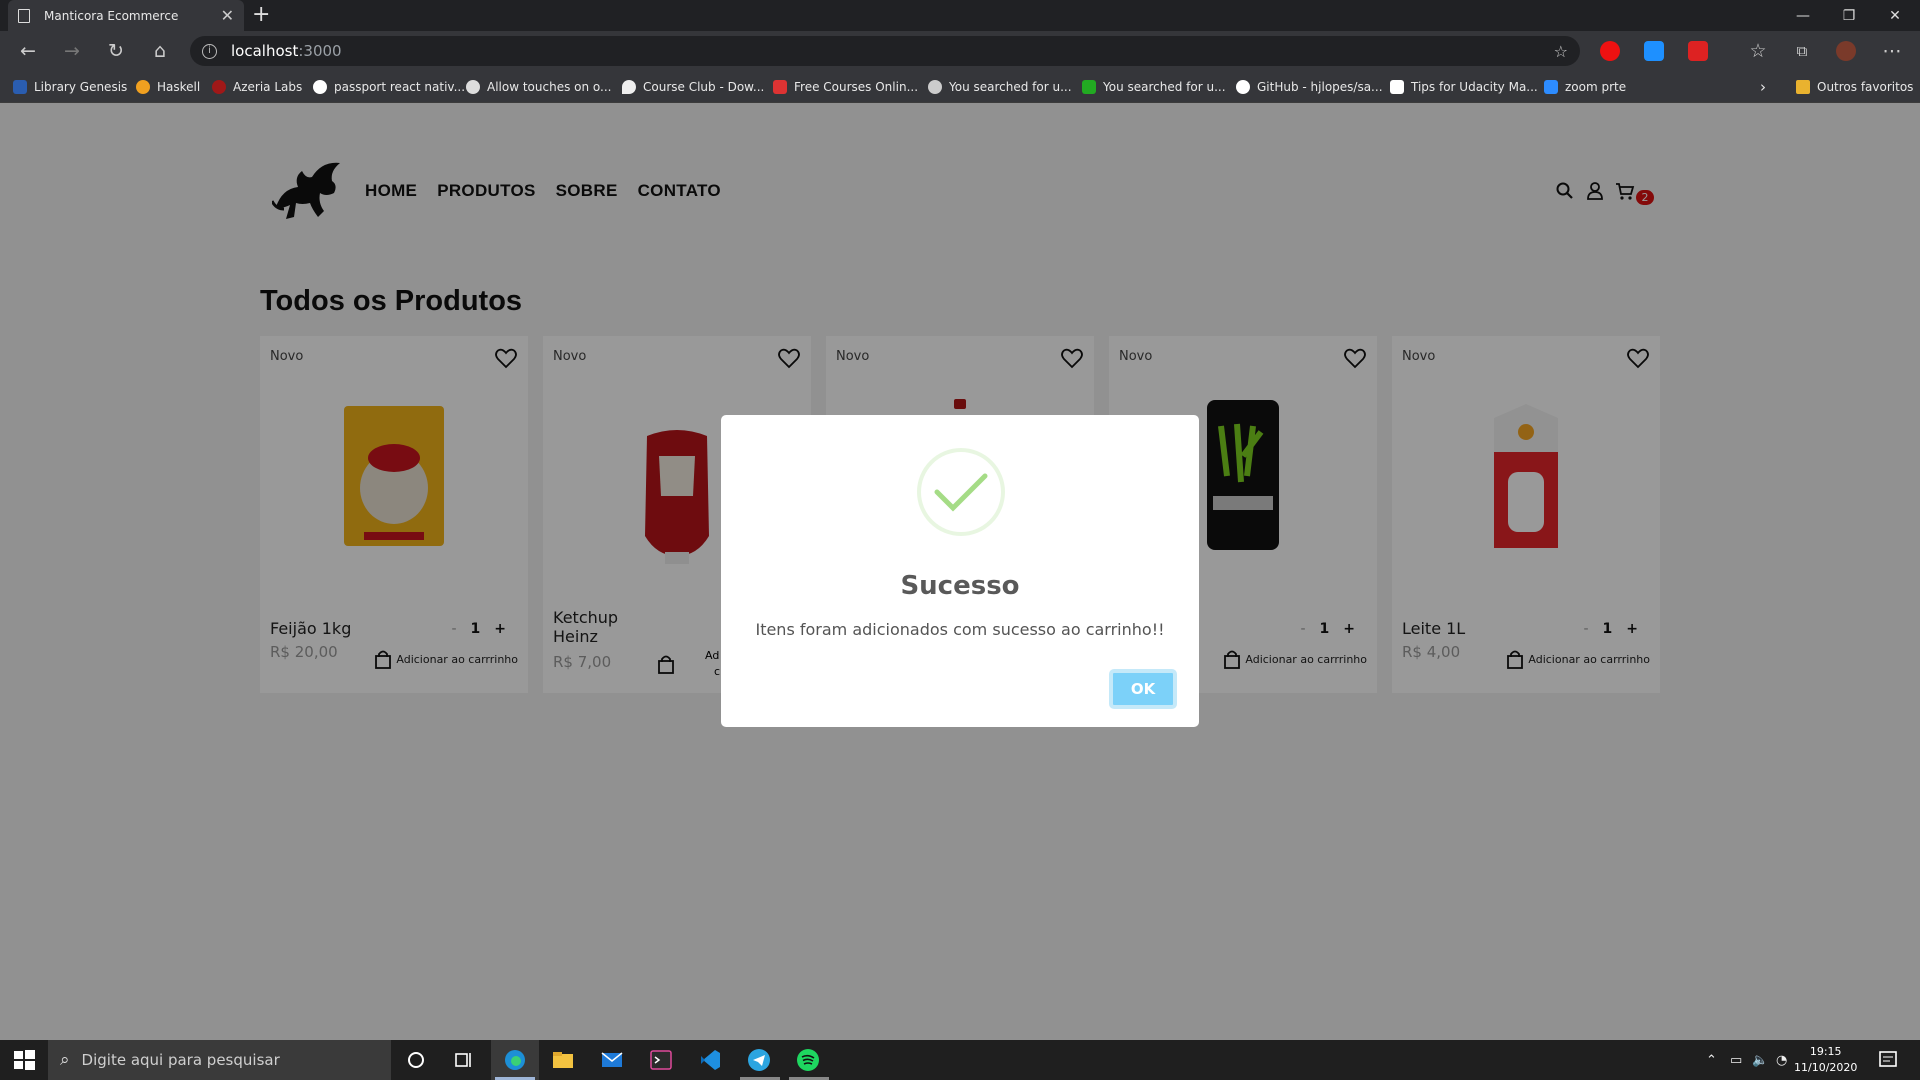 This screenshot has height=1080, width=1920. What do you see at coordinates (160, 51) in the screenshot?
I see `home-icon: ⌂` at bounding box center [160, 51].